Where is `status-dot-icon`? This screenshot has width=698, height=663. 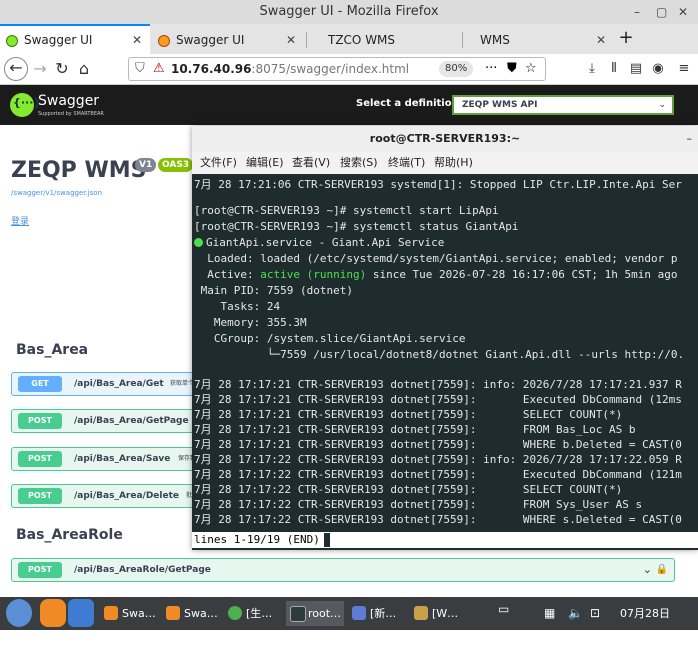 status-dot-icon is located at coordinates (198, 242).